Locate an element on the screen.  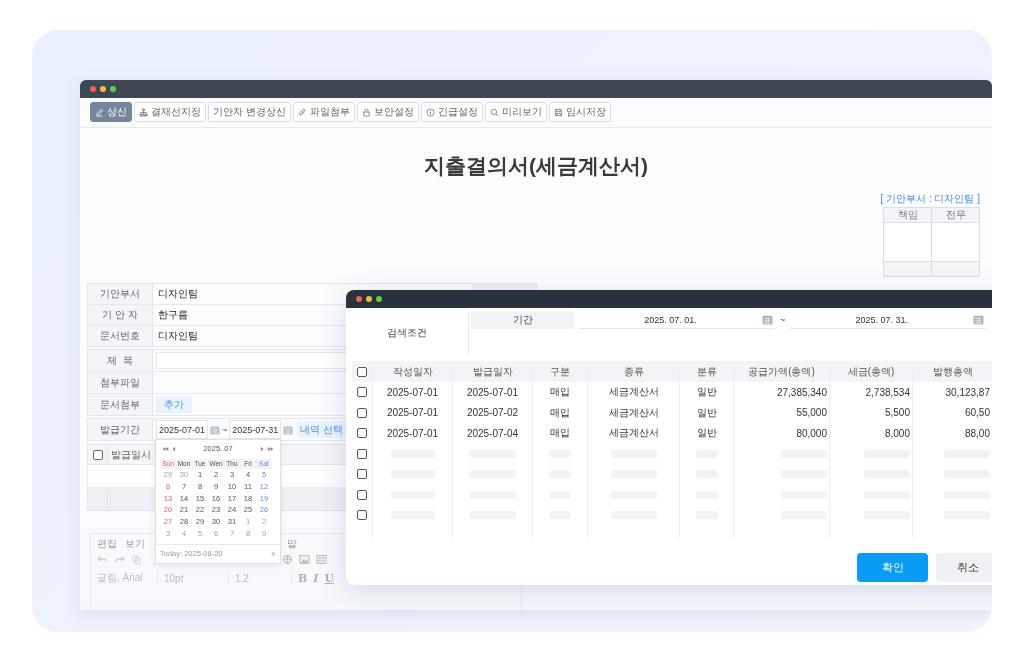
toolbar-button: 파일첨부 is located at coordinates (323, 112).